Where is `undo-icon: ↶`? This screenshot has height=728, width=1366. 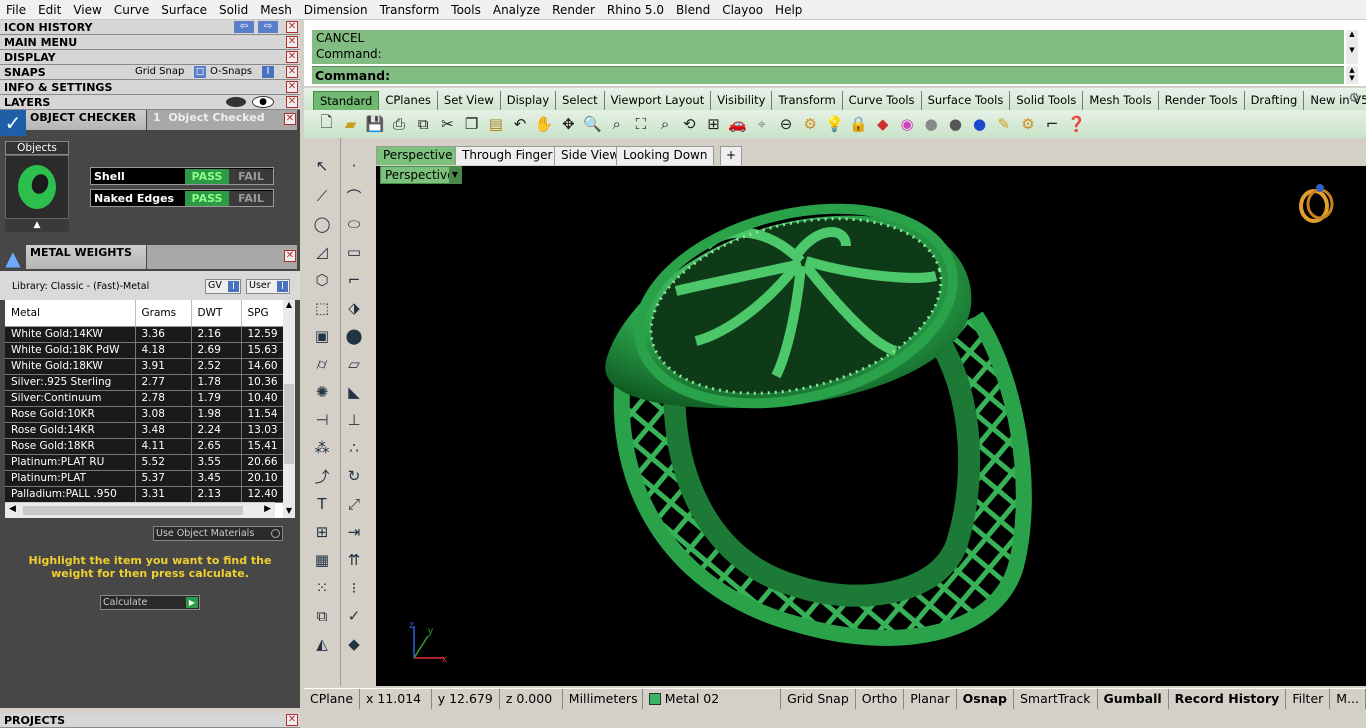
undo-icon: ↶ is located at coordinates (520, 124).